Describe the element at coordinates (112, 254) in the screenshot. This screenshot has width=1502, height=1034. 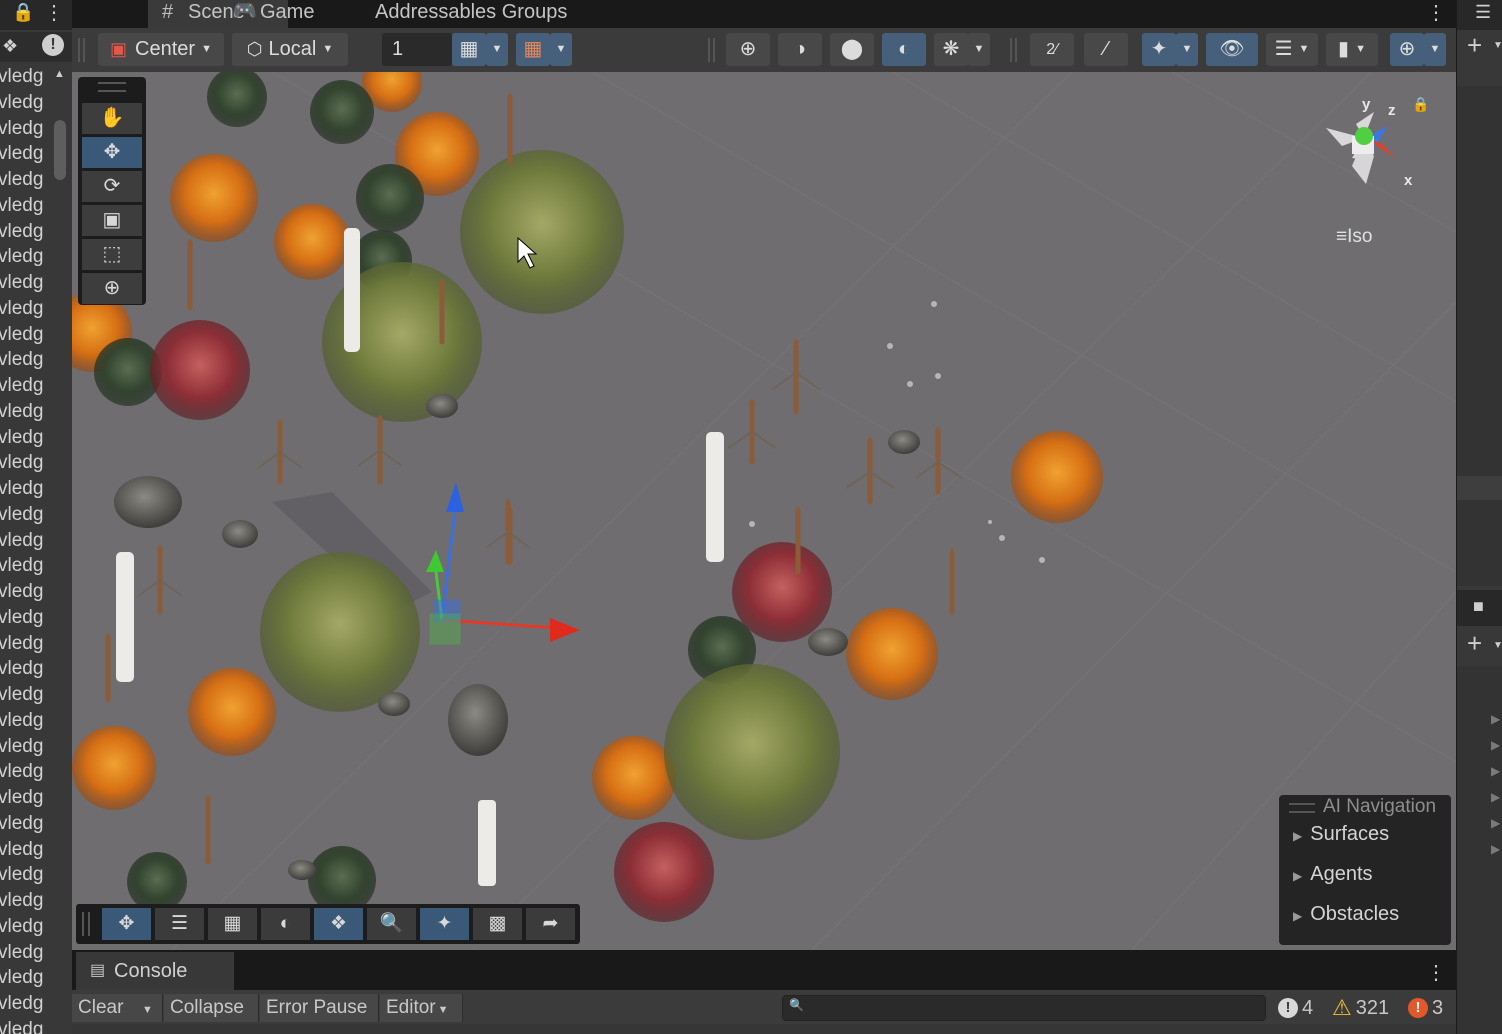
I see `rect-tool-button: ⬚` at that location.